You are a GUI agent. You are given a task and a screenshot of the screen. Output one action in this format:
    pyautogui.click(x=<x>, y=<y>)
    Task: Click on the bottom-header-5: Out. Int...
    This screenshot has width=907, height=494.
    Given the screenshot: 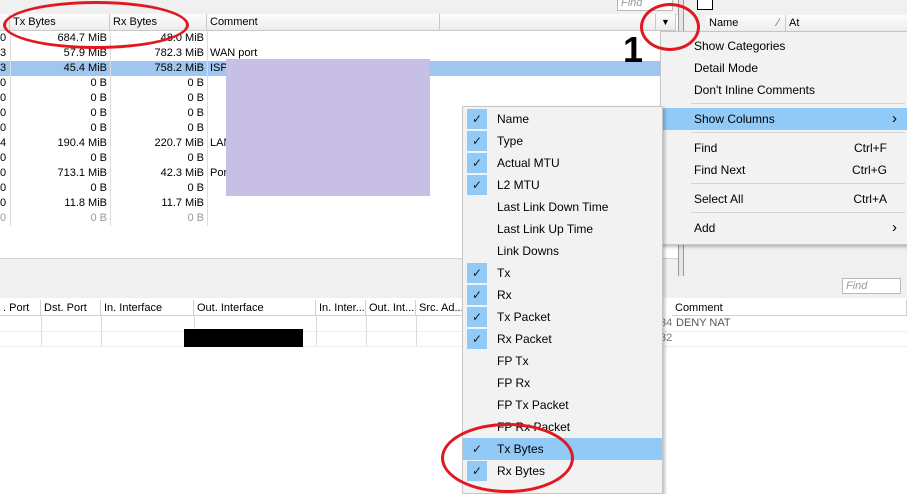 What is the action you would take?
    pyautogui.click(x=391, y=308)
    